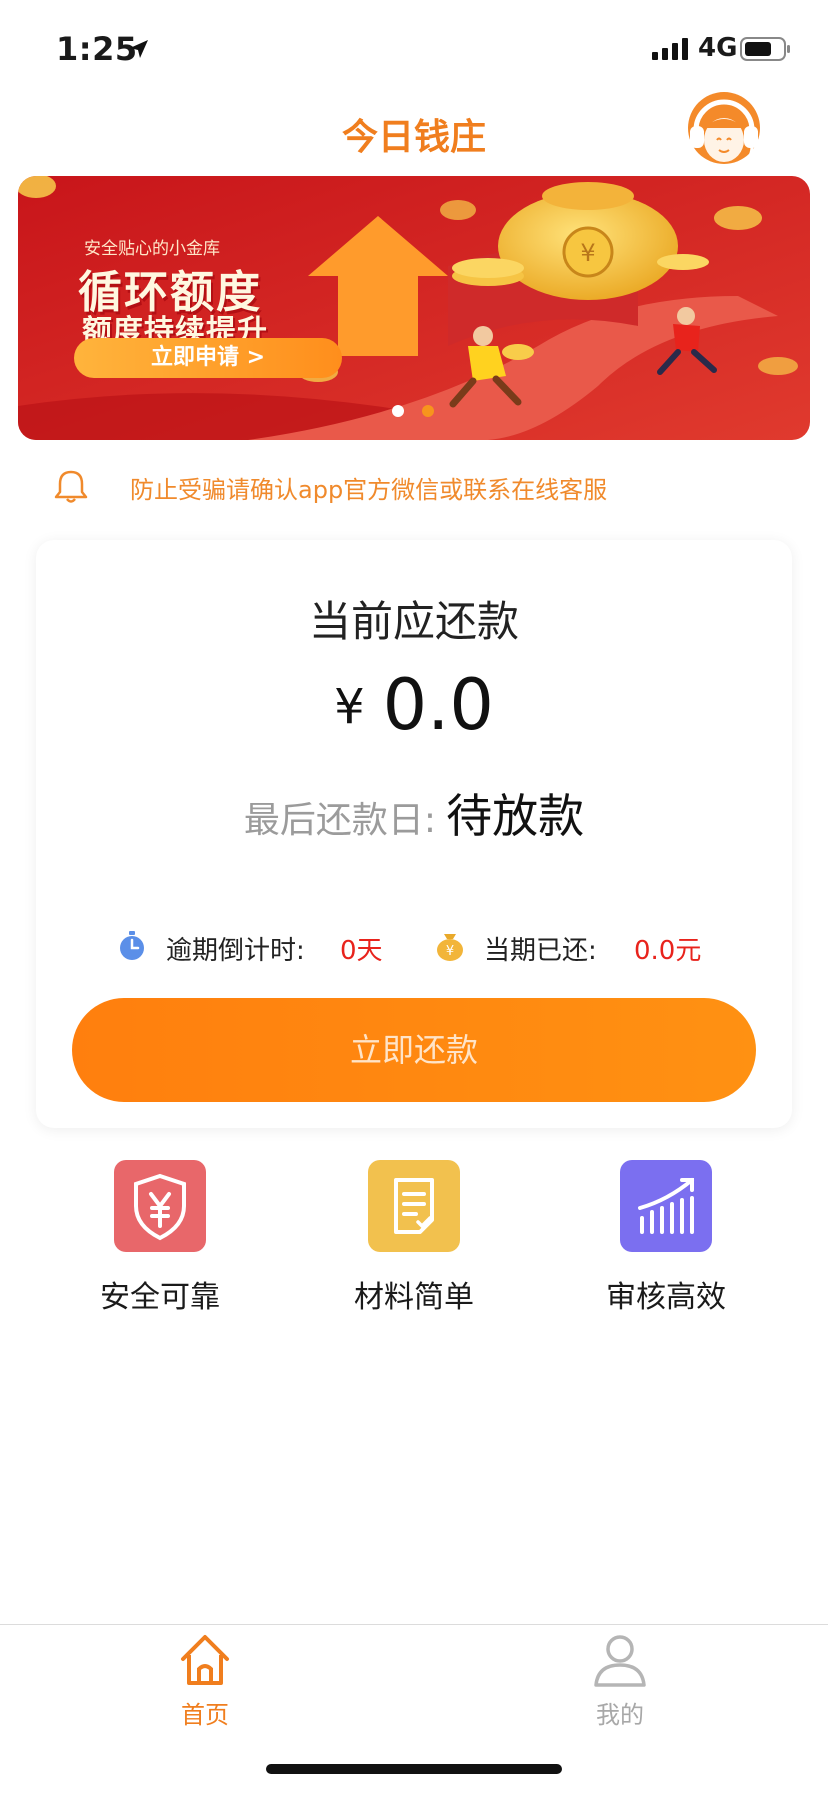 This screenshot has width=828, height=1793. I want to click on overdue-countdown: 逾期倒计时: 0天, so click(266, 946).